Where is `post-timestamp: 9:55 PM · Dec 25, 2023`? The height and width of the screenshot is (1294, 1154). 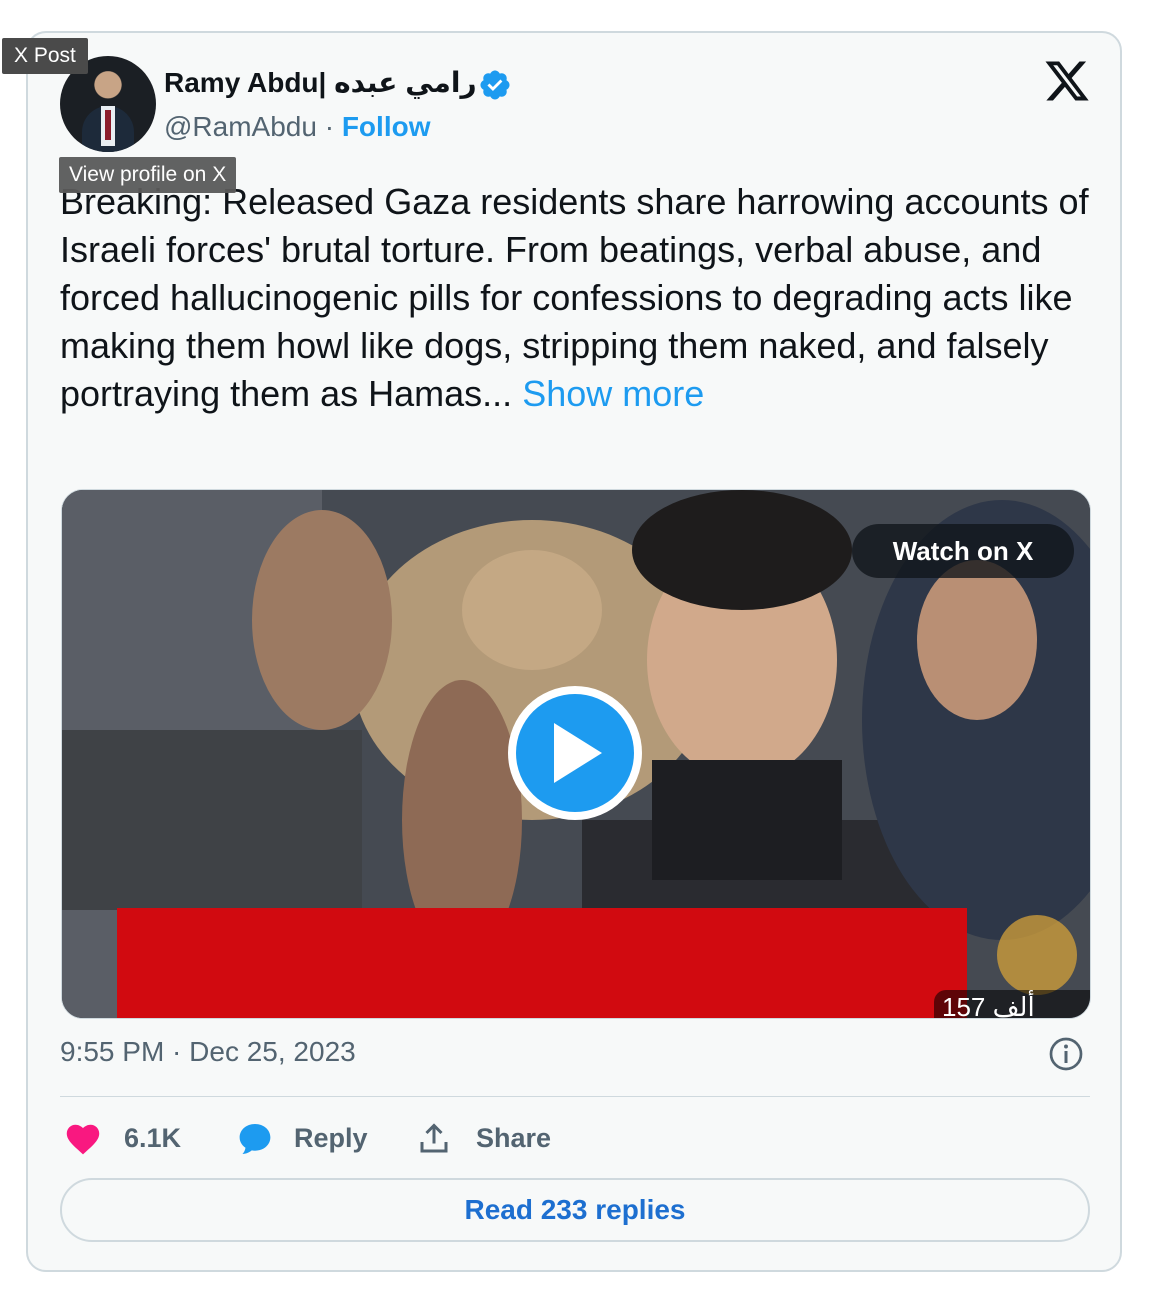
post-timestamp: 9:55 PM · Dec 25, 2023 is located at coordinates (208, 1052).